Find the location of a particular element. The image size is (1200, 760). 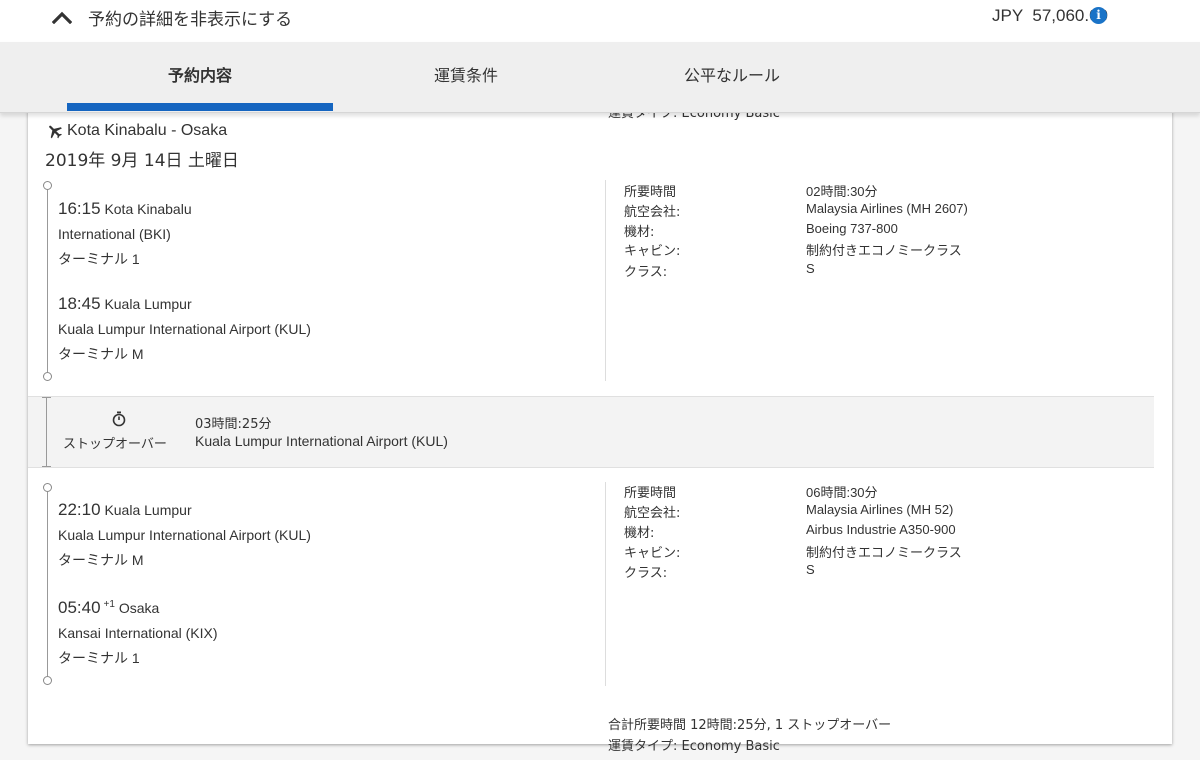

aircraft-value: Boeing 737-800 is located at coordinates (852, 228).